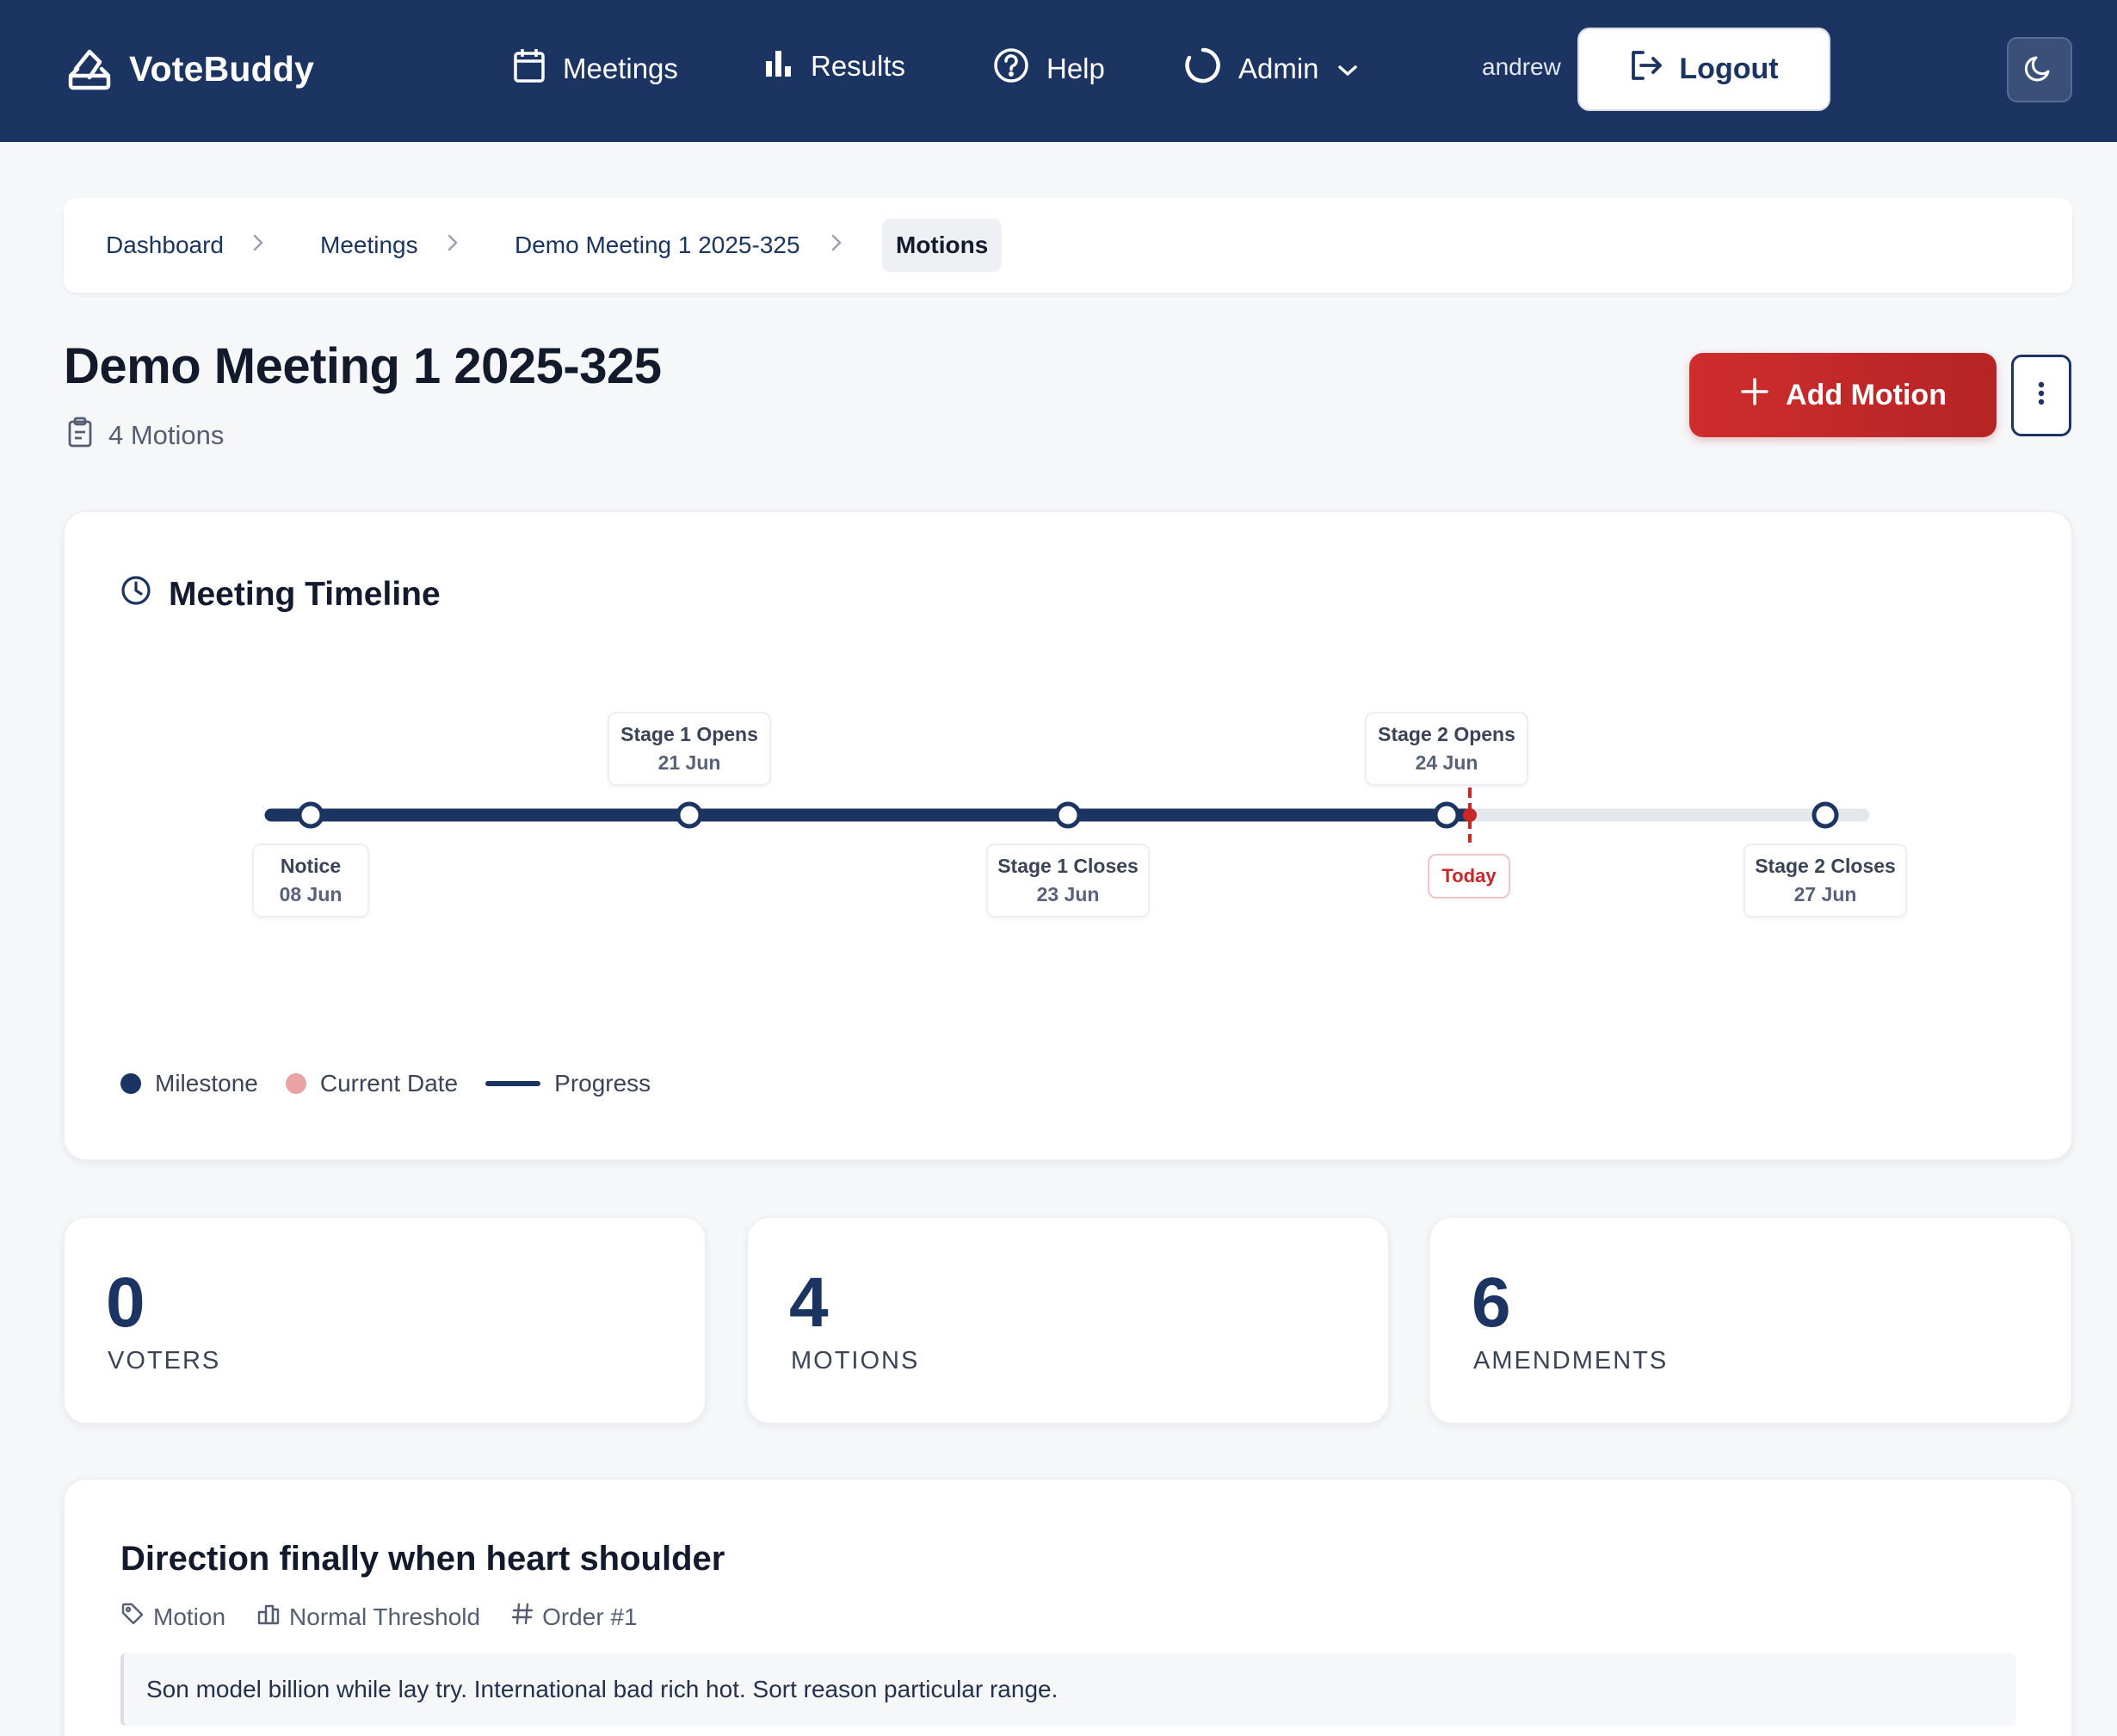 The height and width of the screenshot is (1736, 2117). Describe the element at coordinates (125, 1302) in the screenshot. I see `stat-voters-value: 0` at that location.